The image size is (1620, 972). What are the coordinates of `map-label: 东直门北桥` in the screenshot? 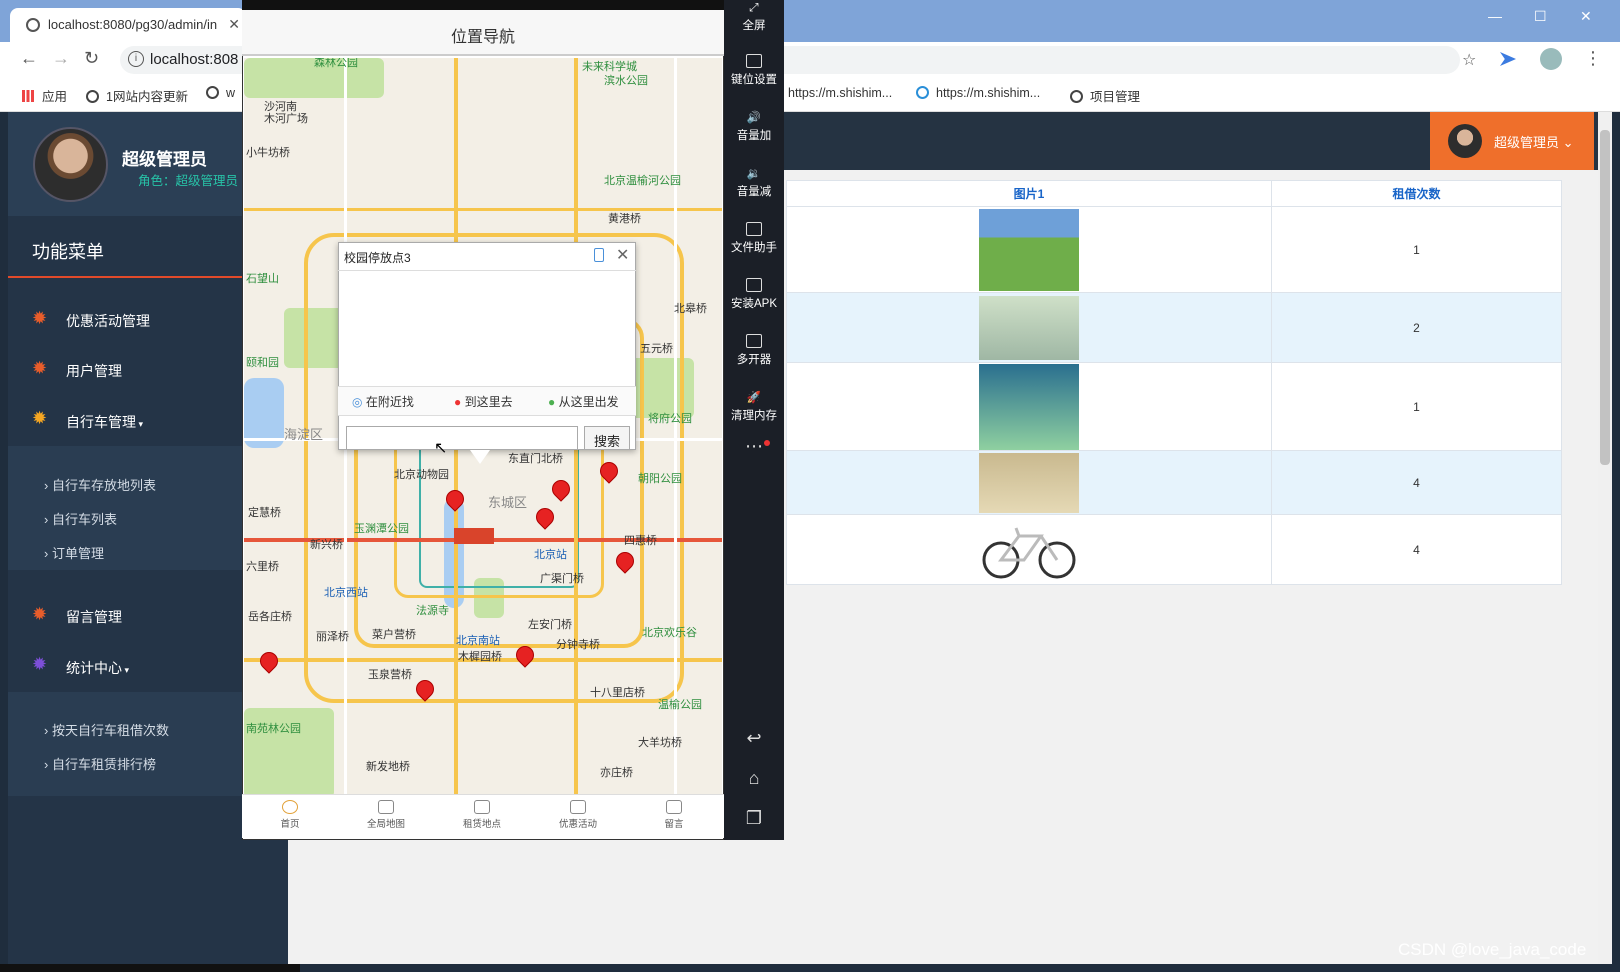 It's located at (535, 459).